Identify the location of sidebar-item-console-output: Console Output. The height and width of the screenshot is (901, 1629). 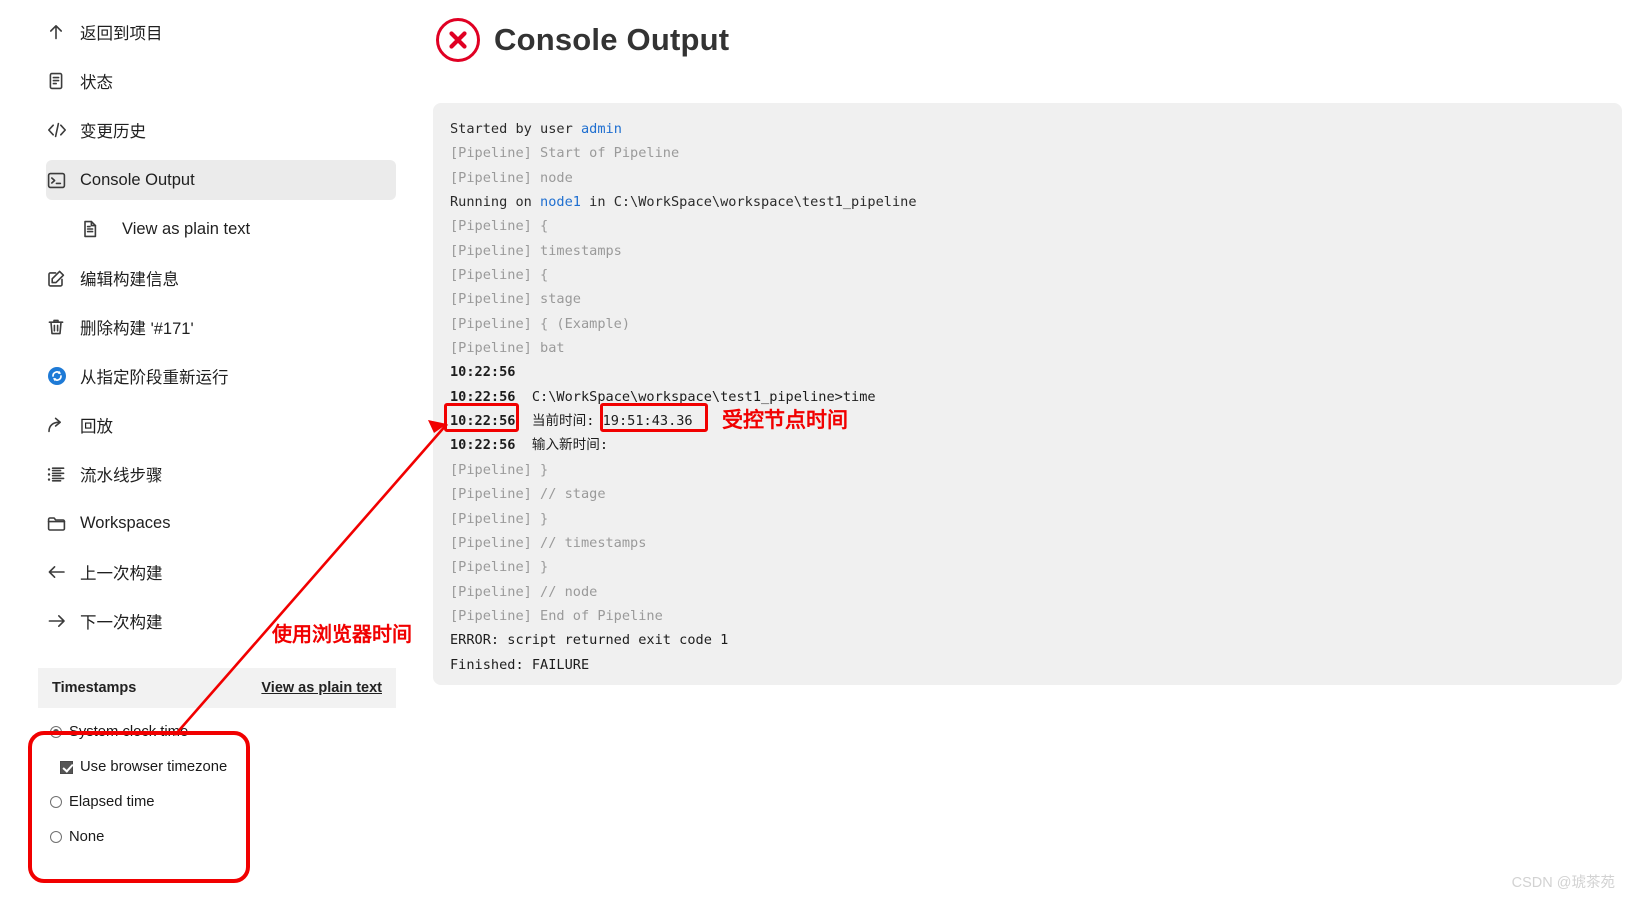
(221, 180).